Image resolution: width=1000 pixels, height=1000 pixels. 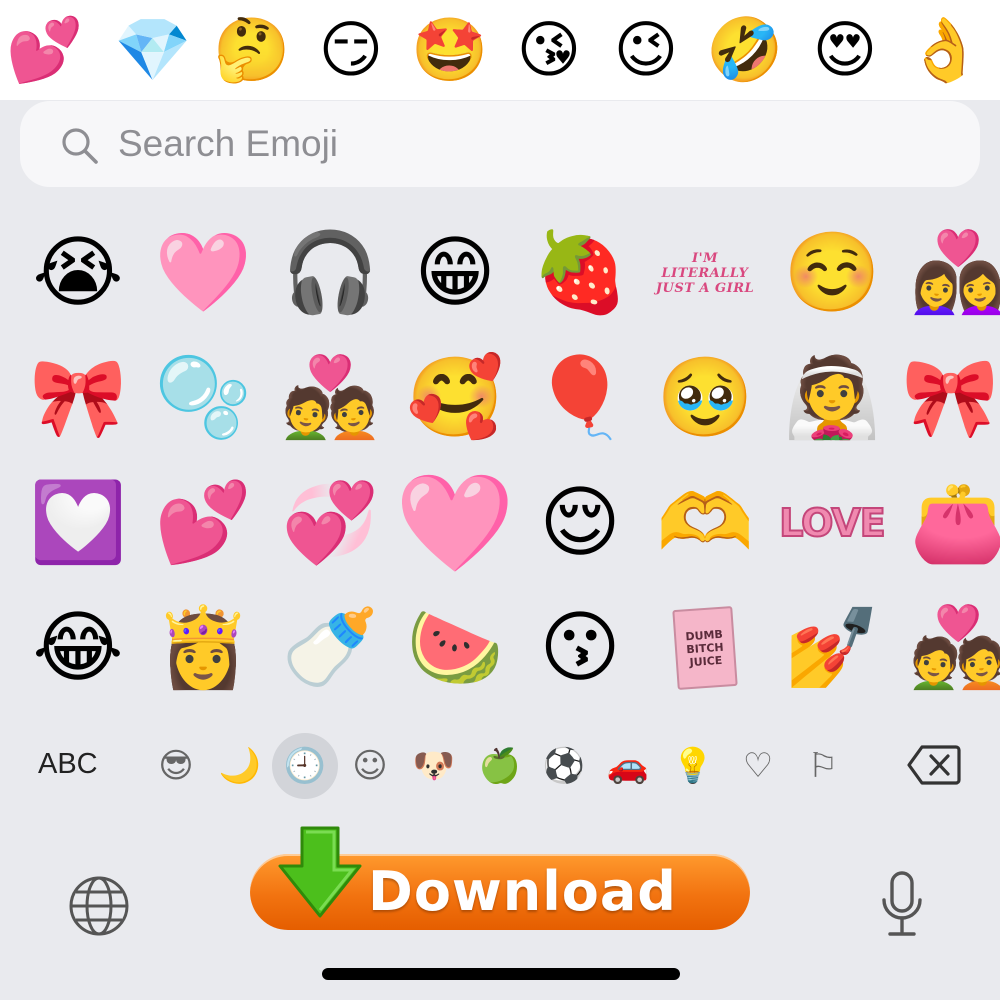 I want to click on top-emoji: 👌, so click(x=945, y=50).